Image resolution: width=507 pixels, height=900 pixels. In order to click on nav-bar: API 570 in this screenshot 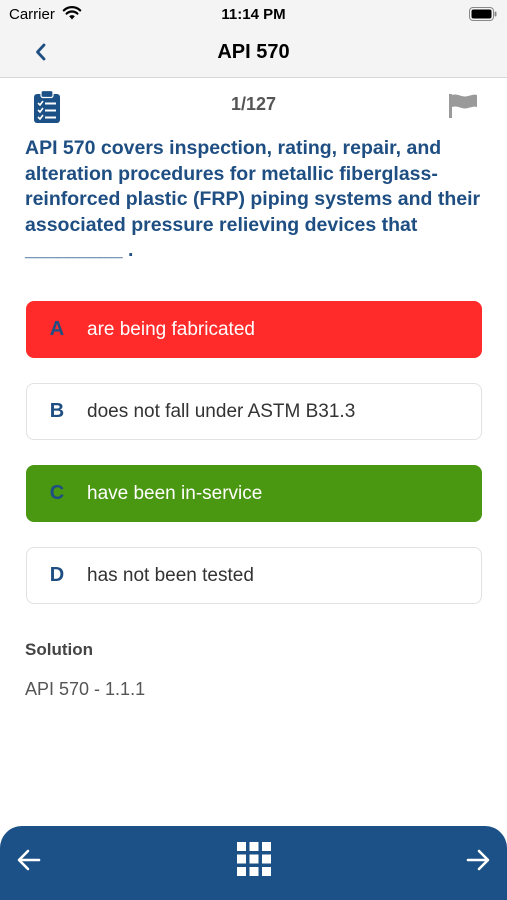, I will do `click(253, 54)`.